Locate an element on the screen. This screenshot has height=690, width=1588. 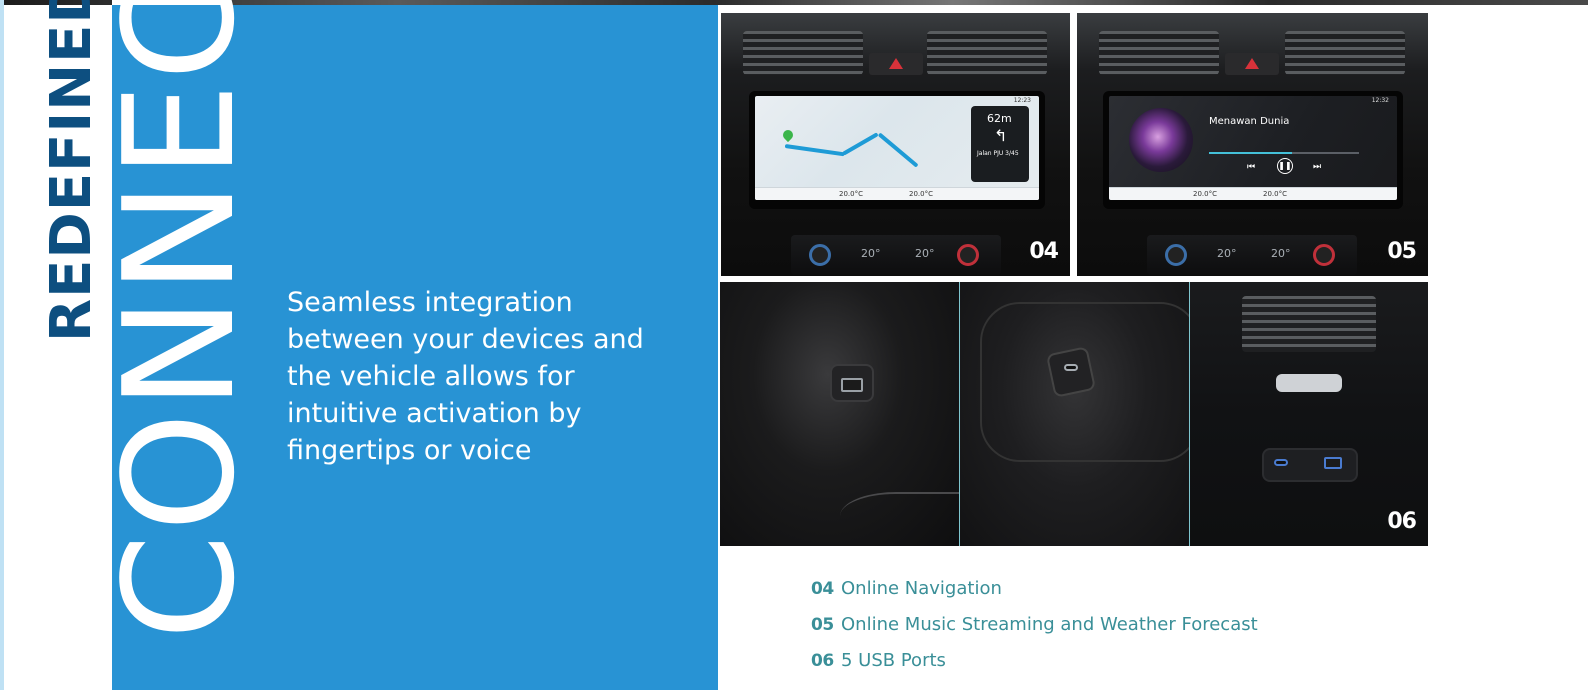
song-title: Menawan Dunia is located at coordinates (1249, 121).